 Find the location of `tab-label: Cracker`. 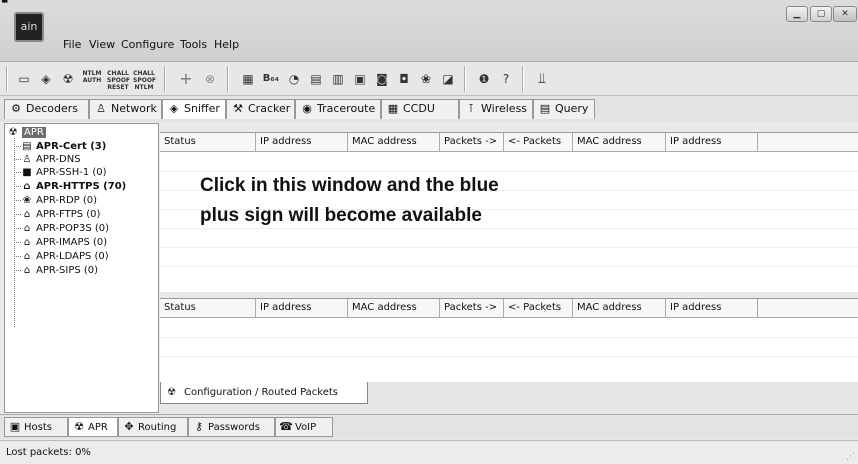

tab-label: Cracker is located at coordinates (269, 108).